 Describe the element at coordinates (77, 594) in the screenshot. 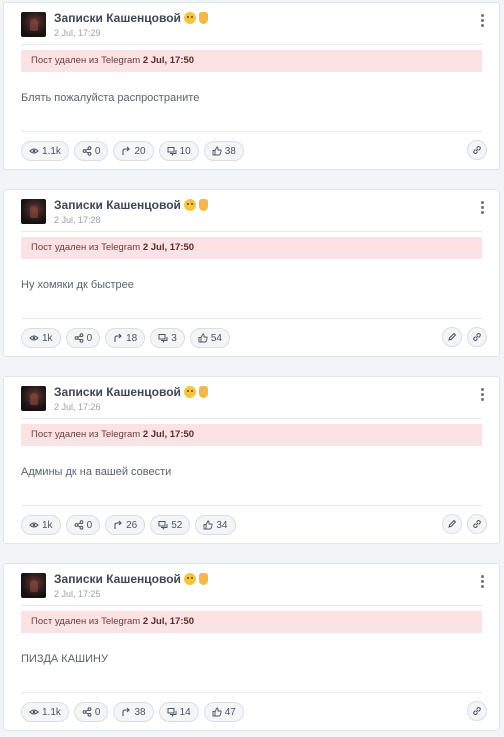

I see `post-time: 2 Jul, 17:25` at that location.